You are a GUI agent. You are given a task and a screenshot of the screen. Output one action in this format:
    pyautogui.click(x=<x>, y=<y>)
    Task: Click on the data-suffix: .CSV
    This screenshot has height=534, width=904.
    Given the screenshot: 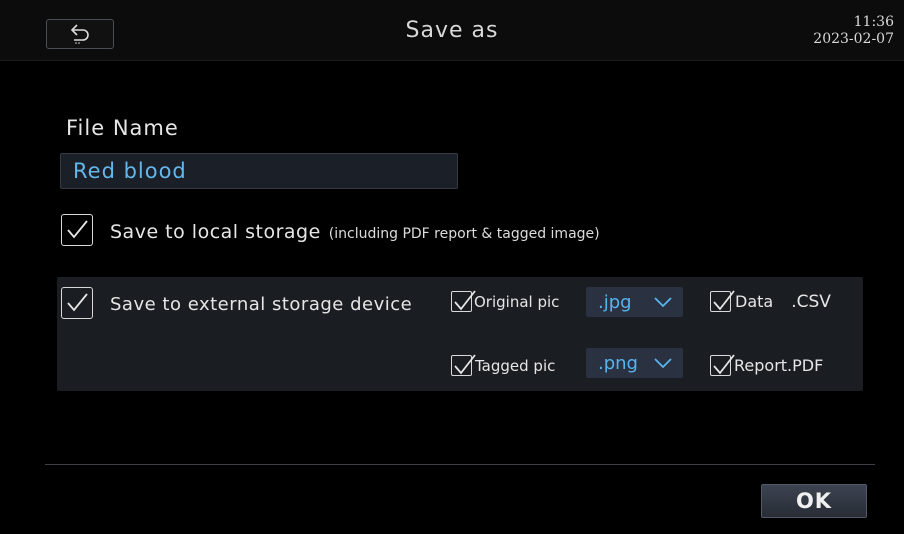 What is the action you would take?
    pyautogui.click(x=811, y=301)
    